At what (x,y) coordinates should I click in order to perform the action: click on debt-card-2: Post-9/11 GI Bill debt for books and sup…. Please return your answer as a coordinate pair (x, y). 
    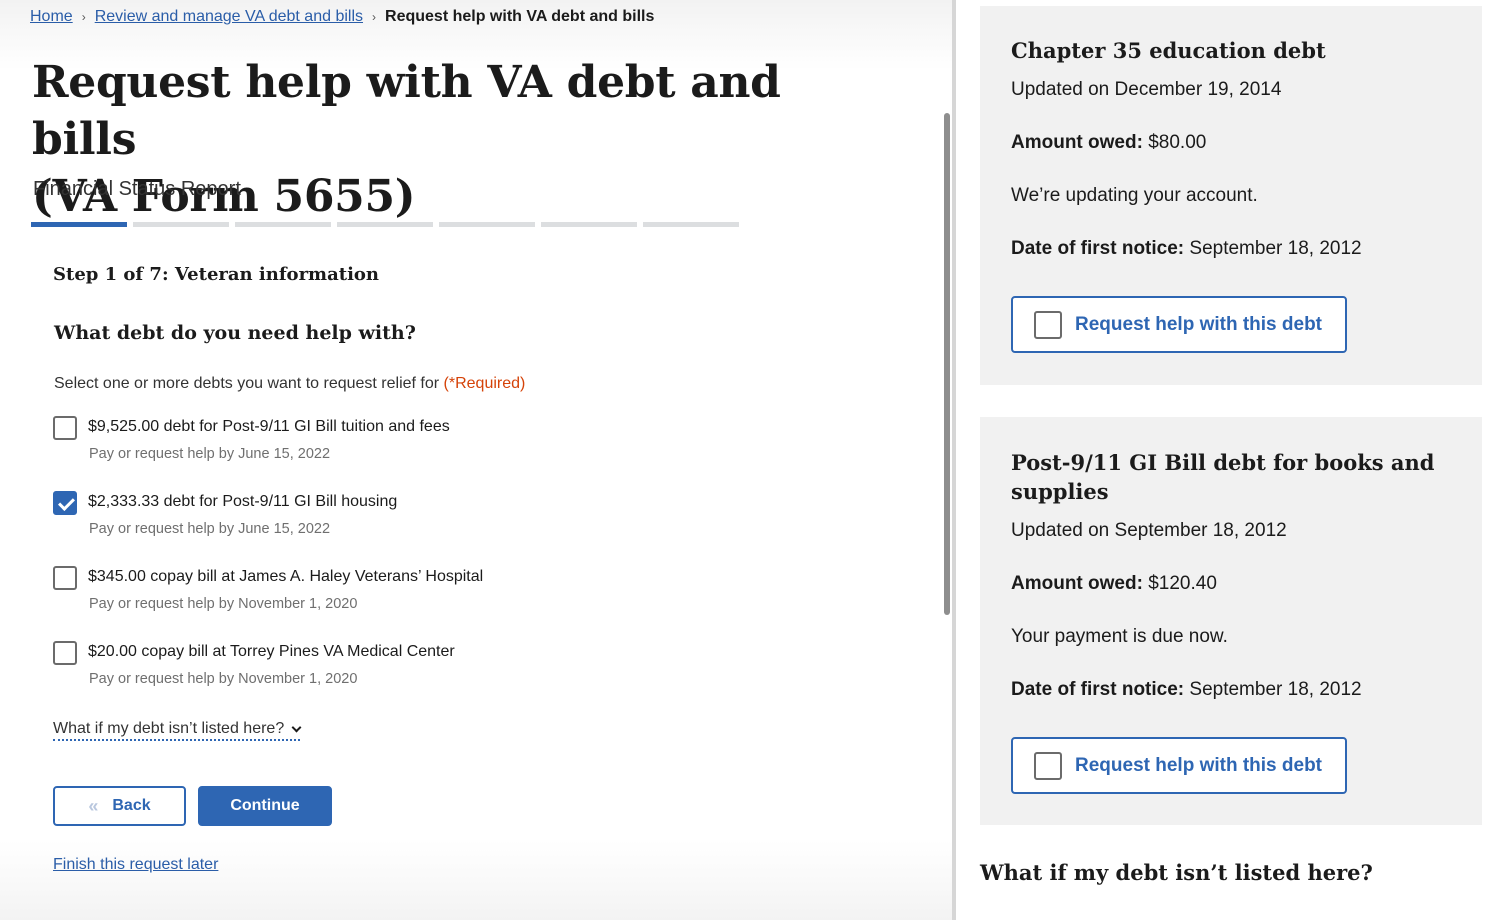
    Looking at the image, I should click on (1231, 621).